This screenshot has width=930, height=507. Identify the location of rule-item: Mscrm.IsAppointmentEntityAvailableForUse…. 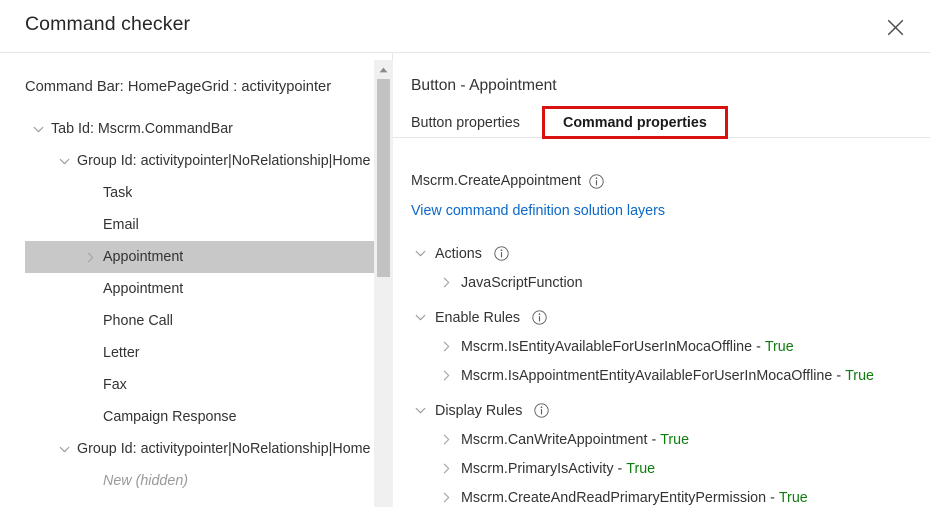
(653, 375).